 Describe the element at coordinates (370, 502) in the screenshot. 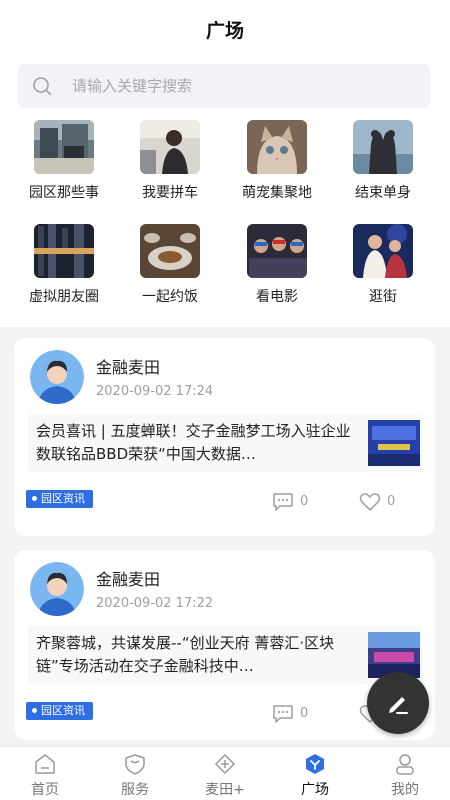

I see `heart-icon` at that location.